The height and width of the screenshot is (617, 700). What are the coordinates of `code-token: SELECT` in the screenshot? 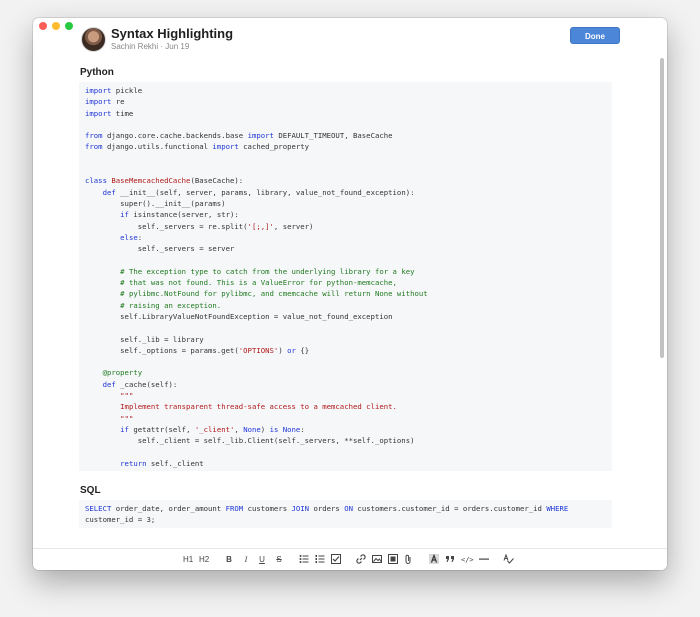 It's located at (98, 509).